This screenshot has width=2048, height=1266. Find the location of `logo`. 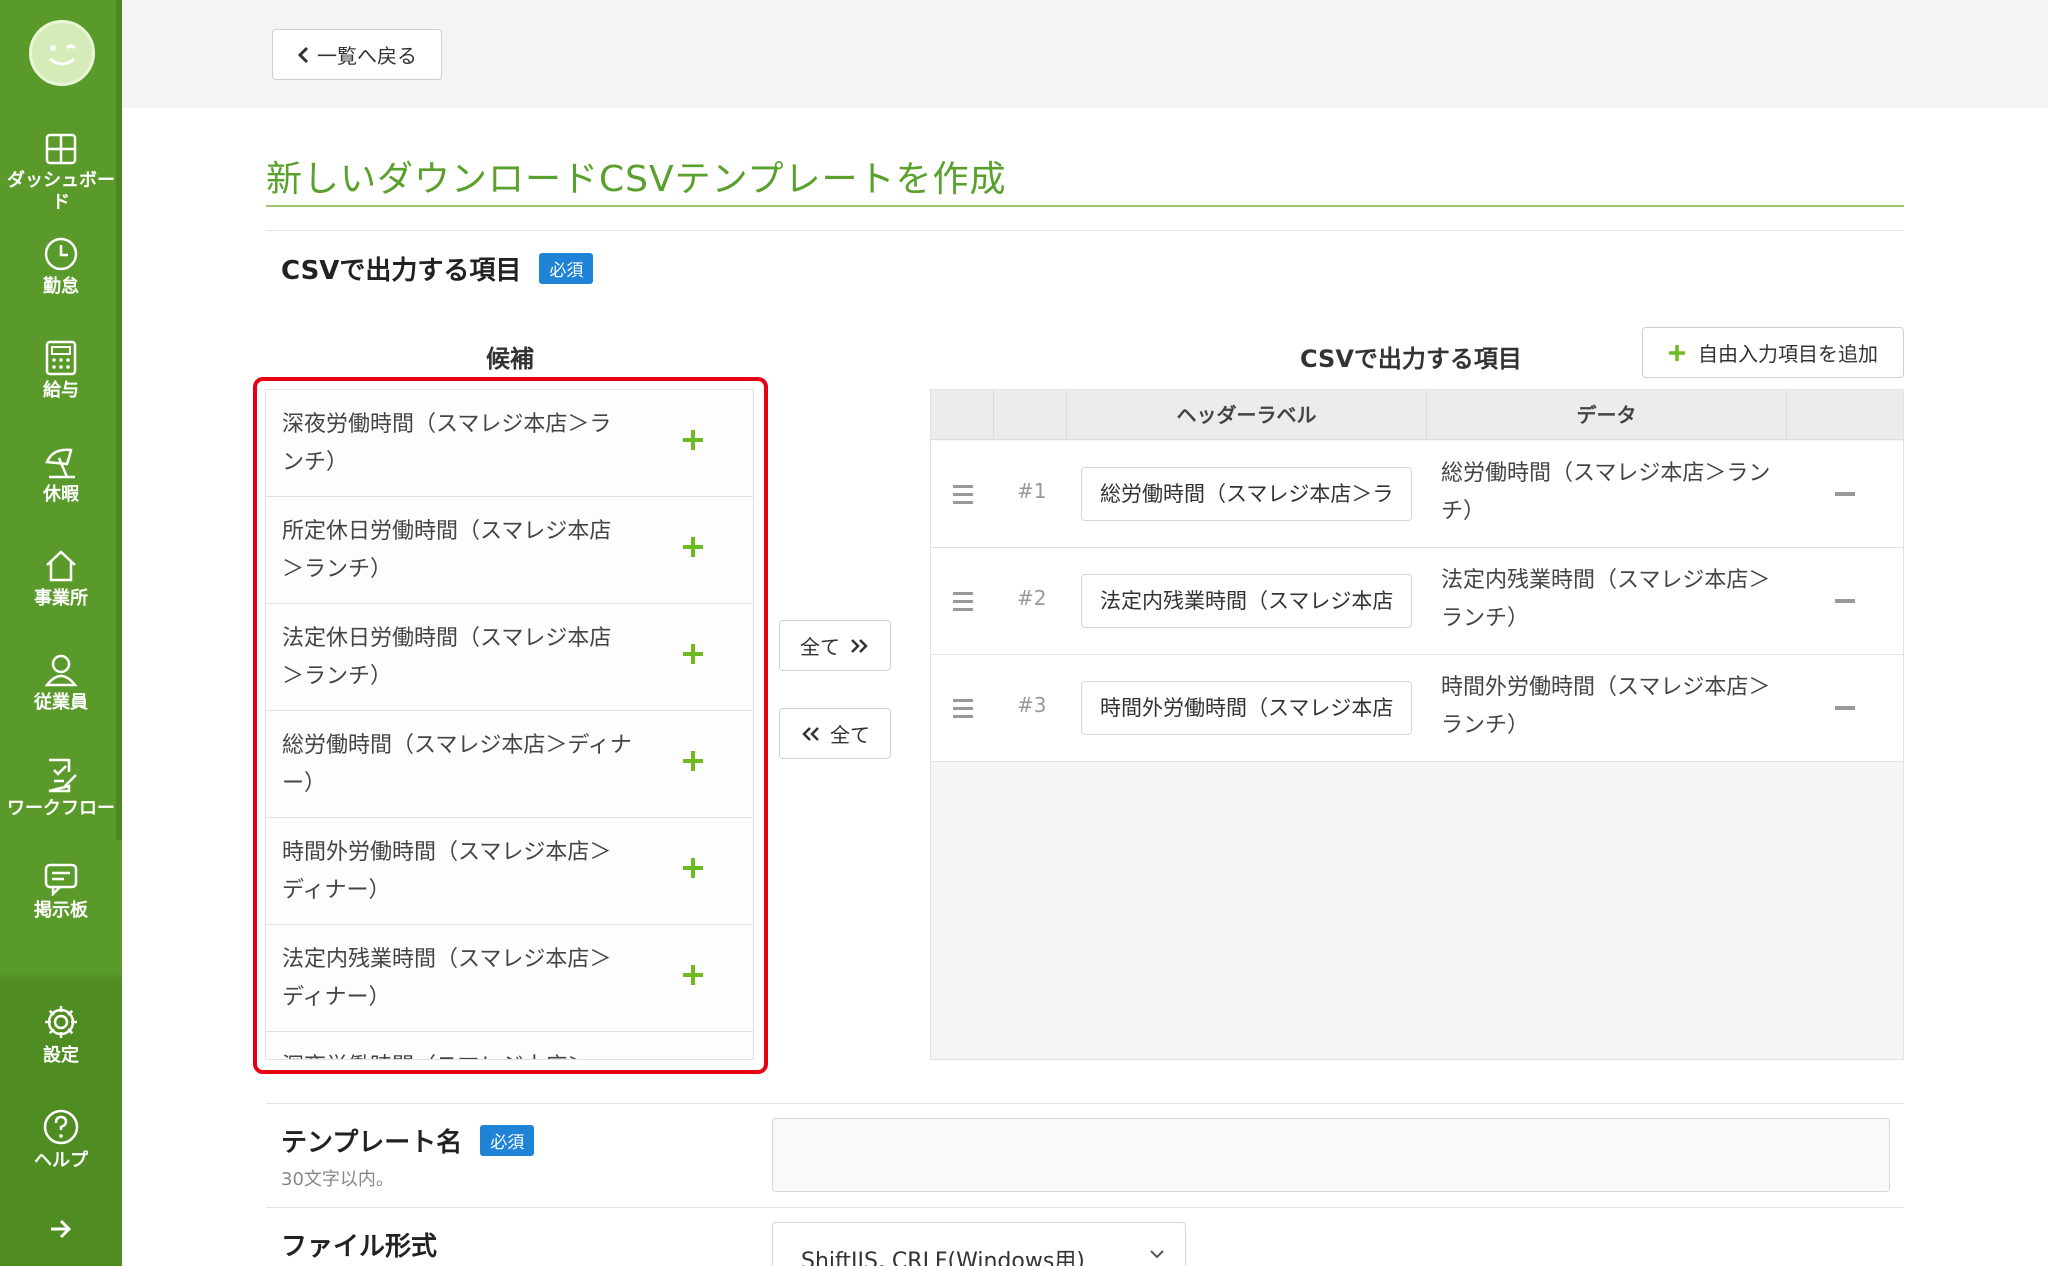

logo is located at coordinates (62, 53).